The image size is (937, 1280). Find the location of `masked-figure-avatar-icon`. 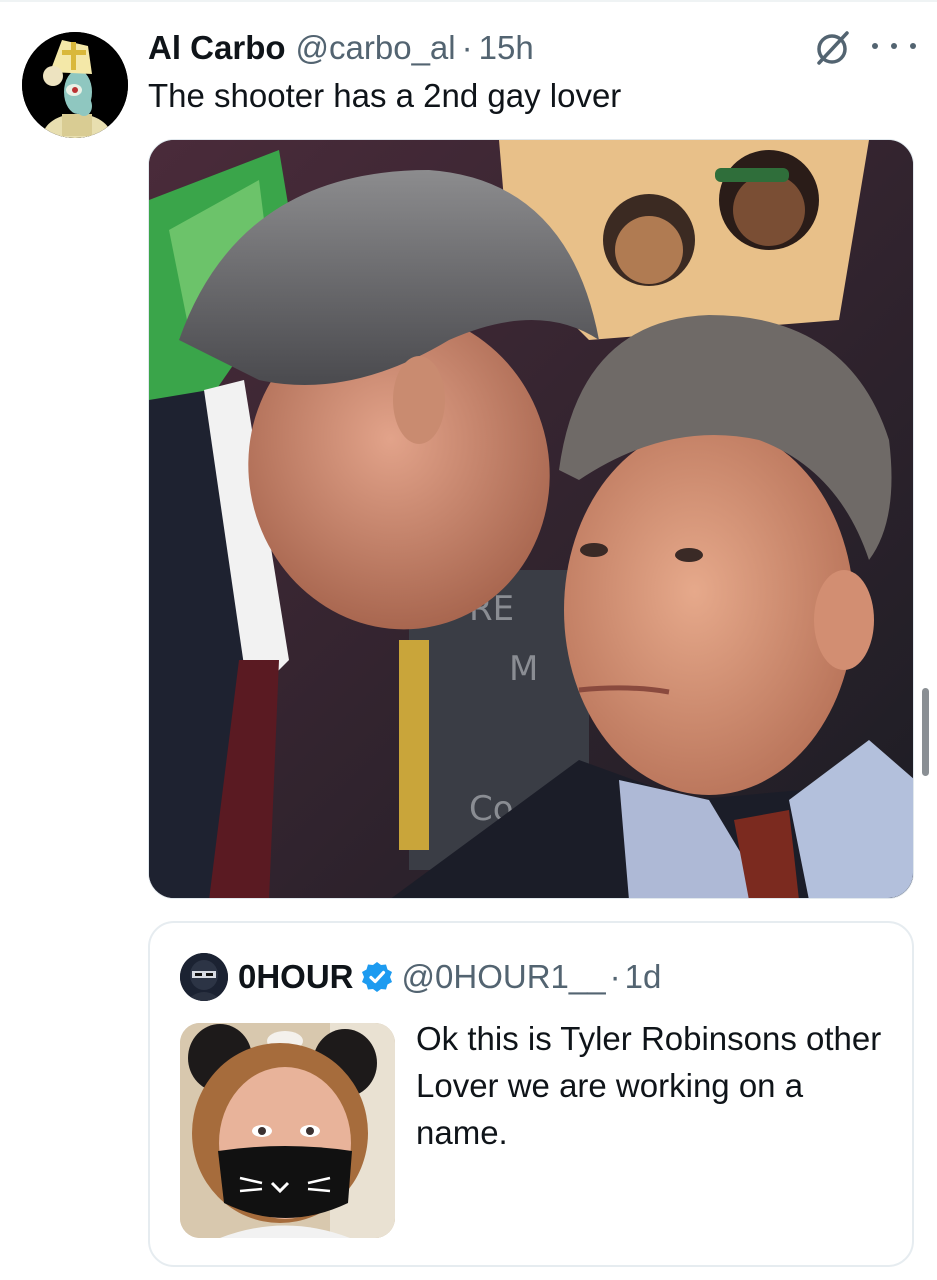

masked-figure-avatar-icon is located at coordinates (204, 977).